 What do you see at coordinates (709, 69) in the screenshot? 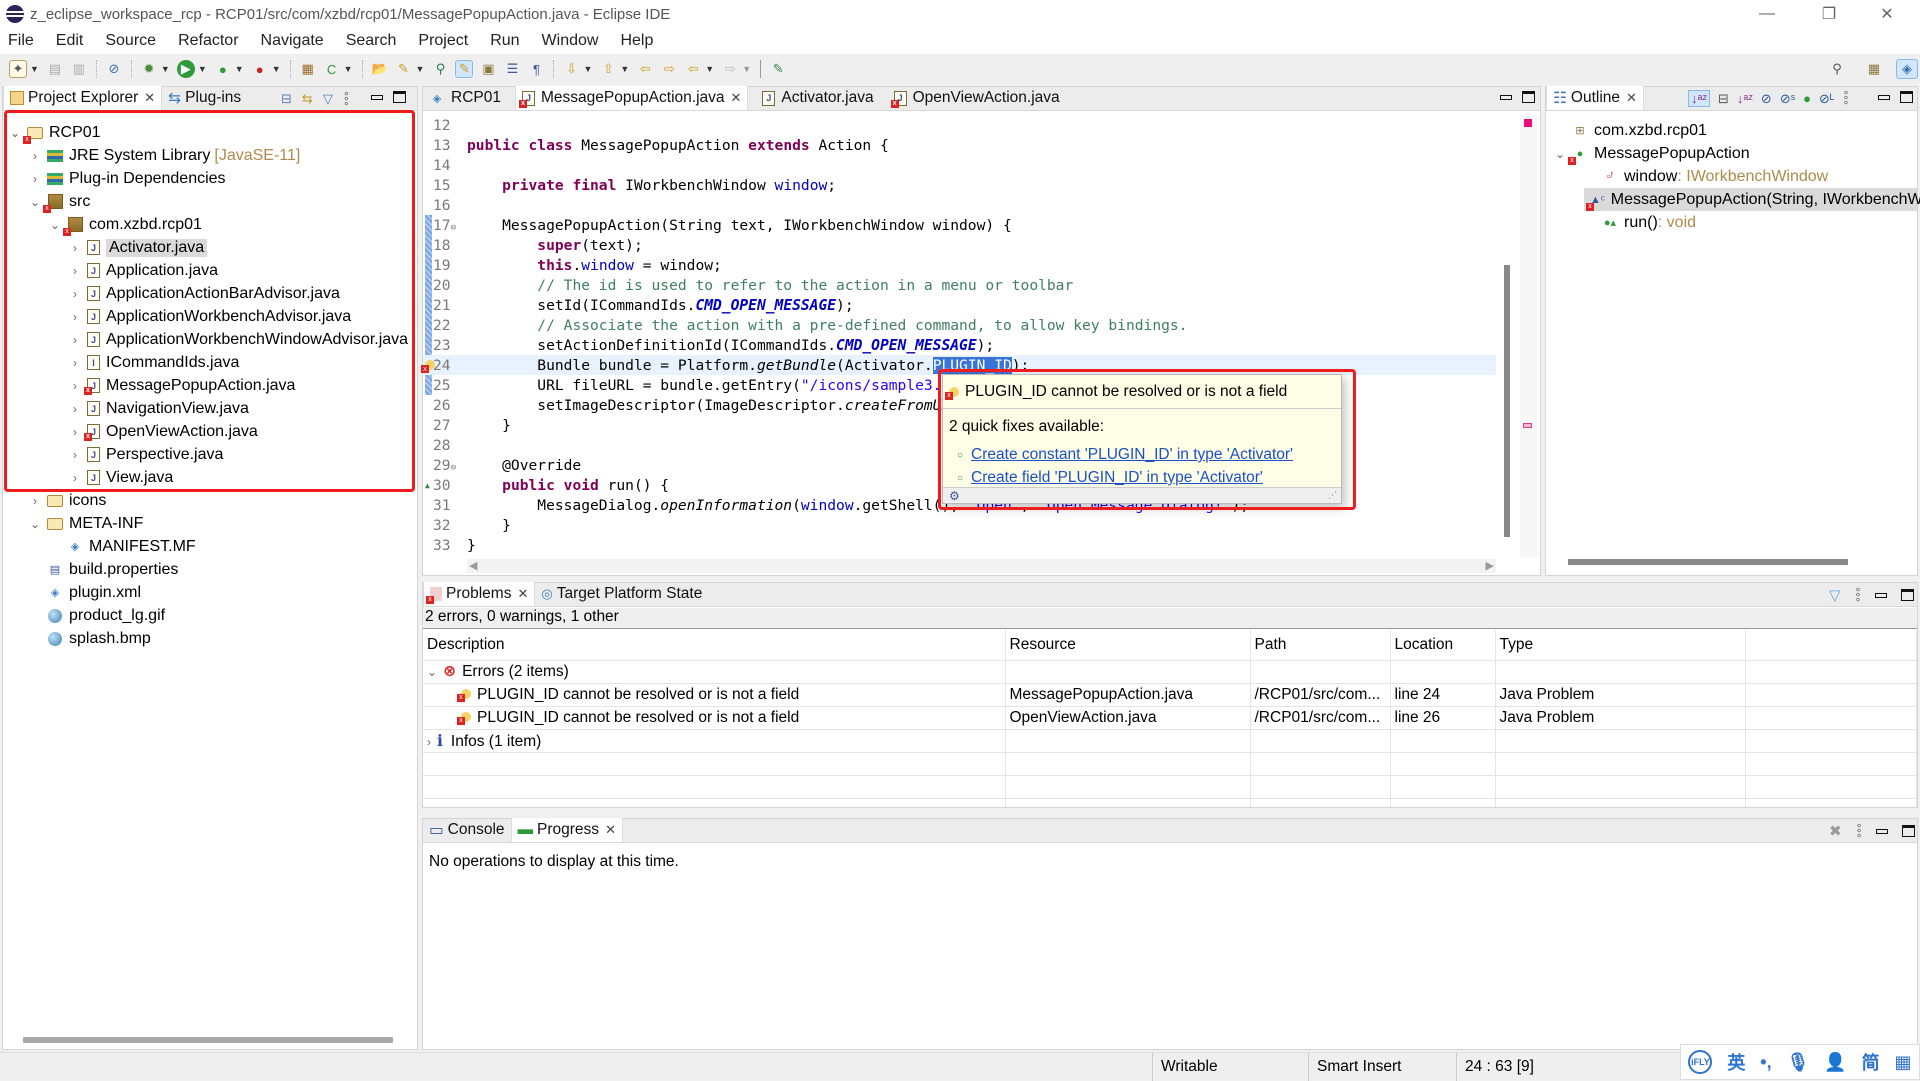
I see `back-dropdown-icon: ▼` at bounding box center [709, 69].